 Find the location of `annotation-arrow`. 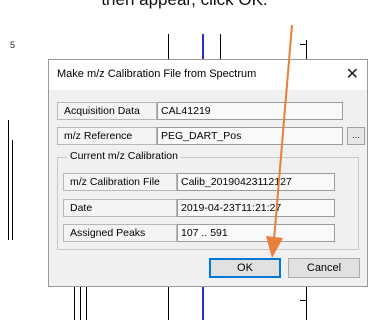

annotation-arrow is located at coordinates (279, 141).